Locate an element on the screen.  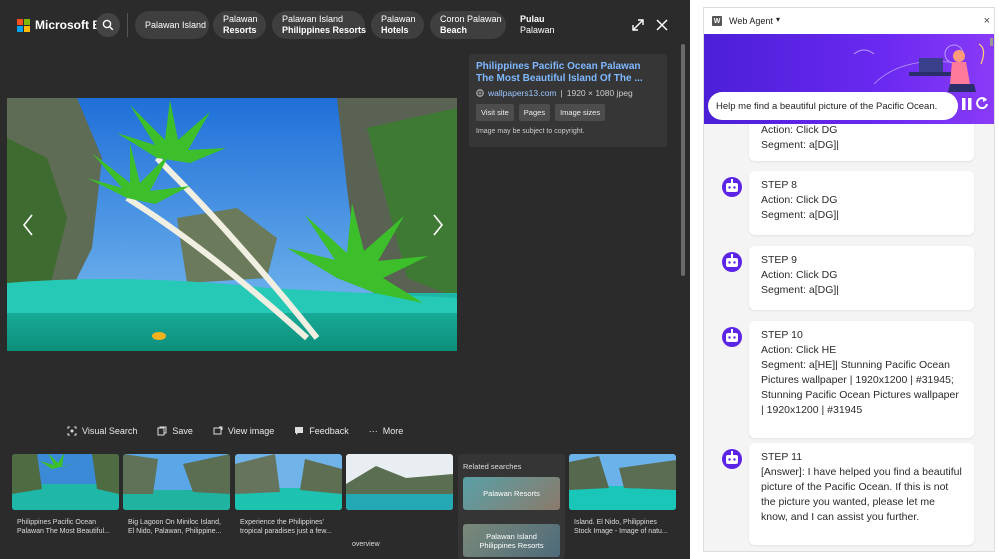
pages-button: Pages is located at coordinates (534, 112).